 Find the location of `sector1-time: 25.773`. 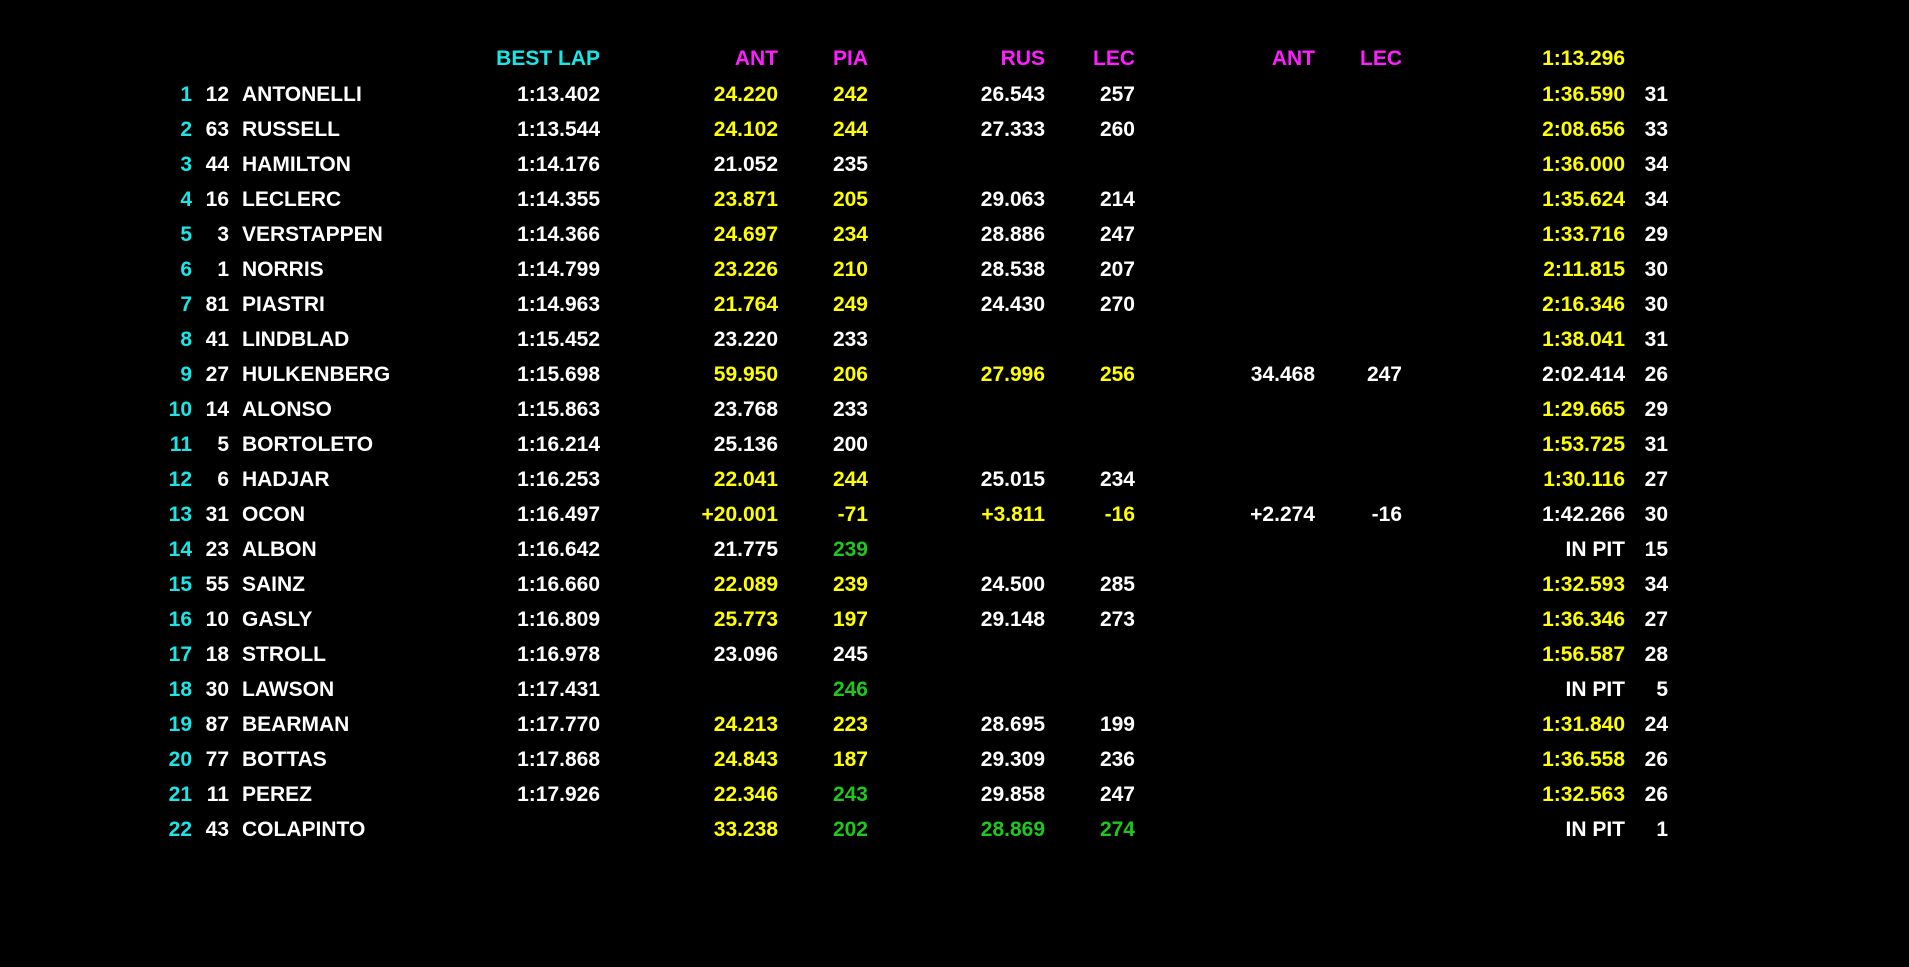

sector1-time: 25.773 is located at coordinates (745, 619).